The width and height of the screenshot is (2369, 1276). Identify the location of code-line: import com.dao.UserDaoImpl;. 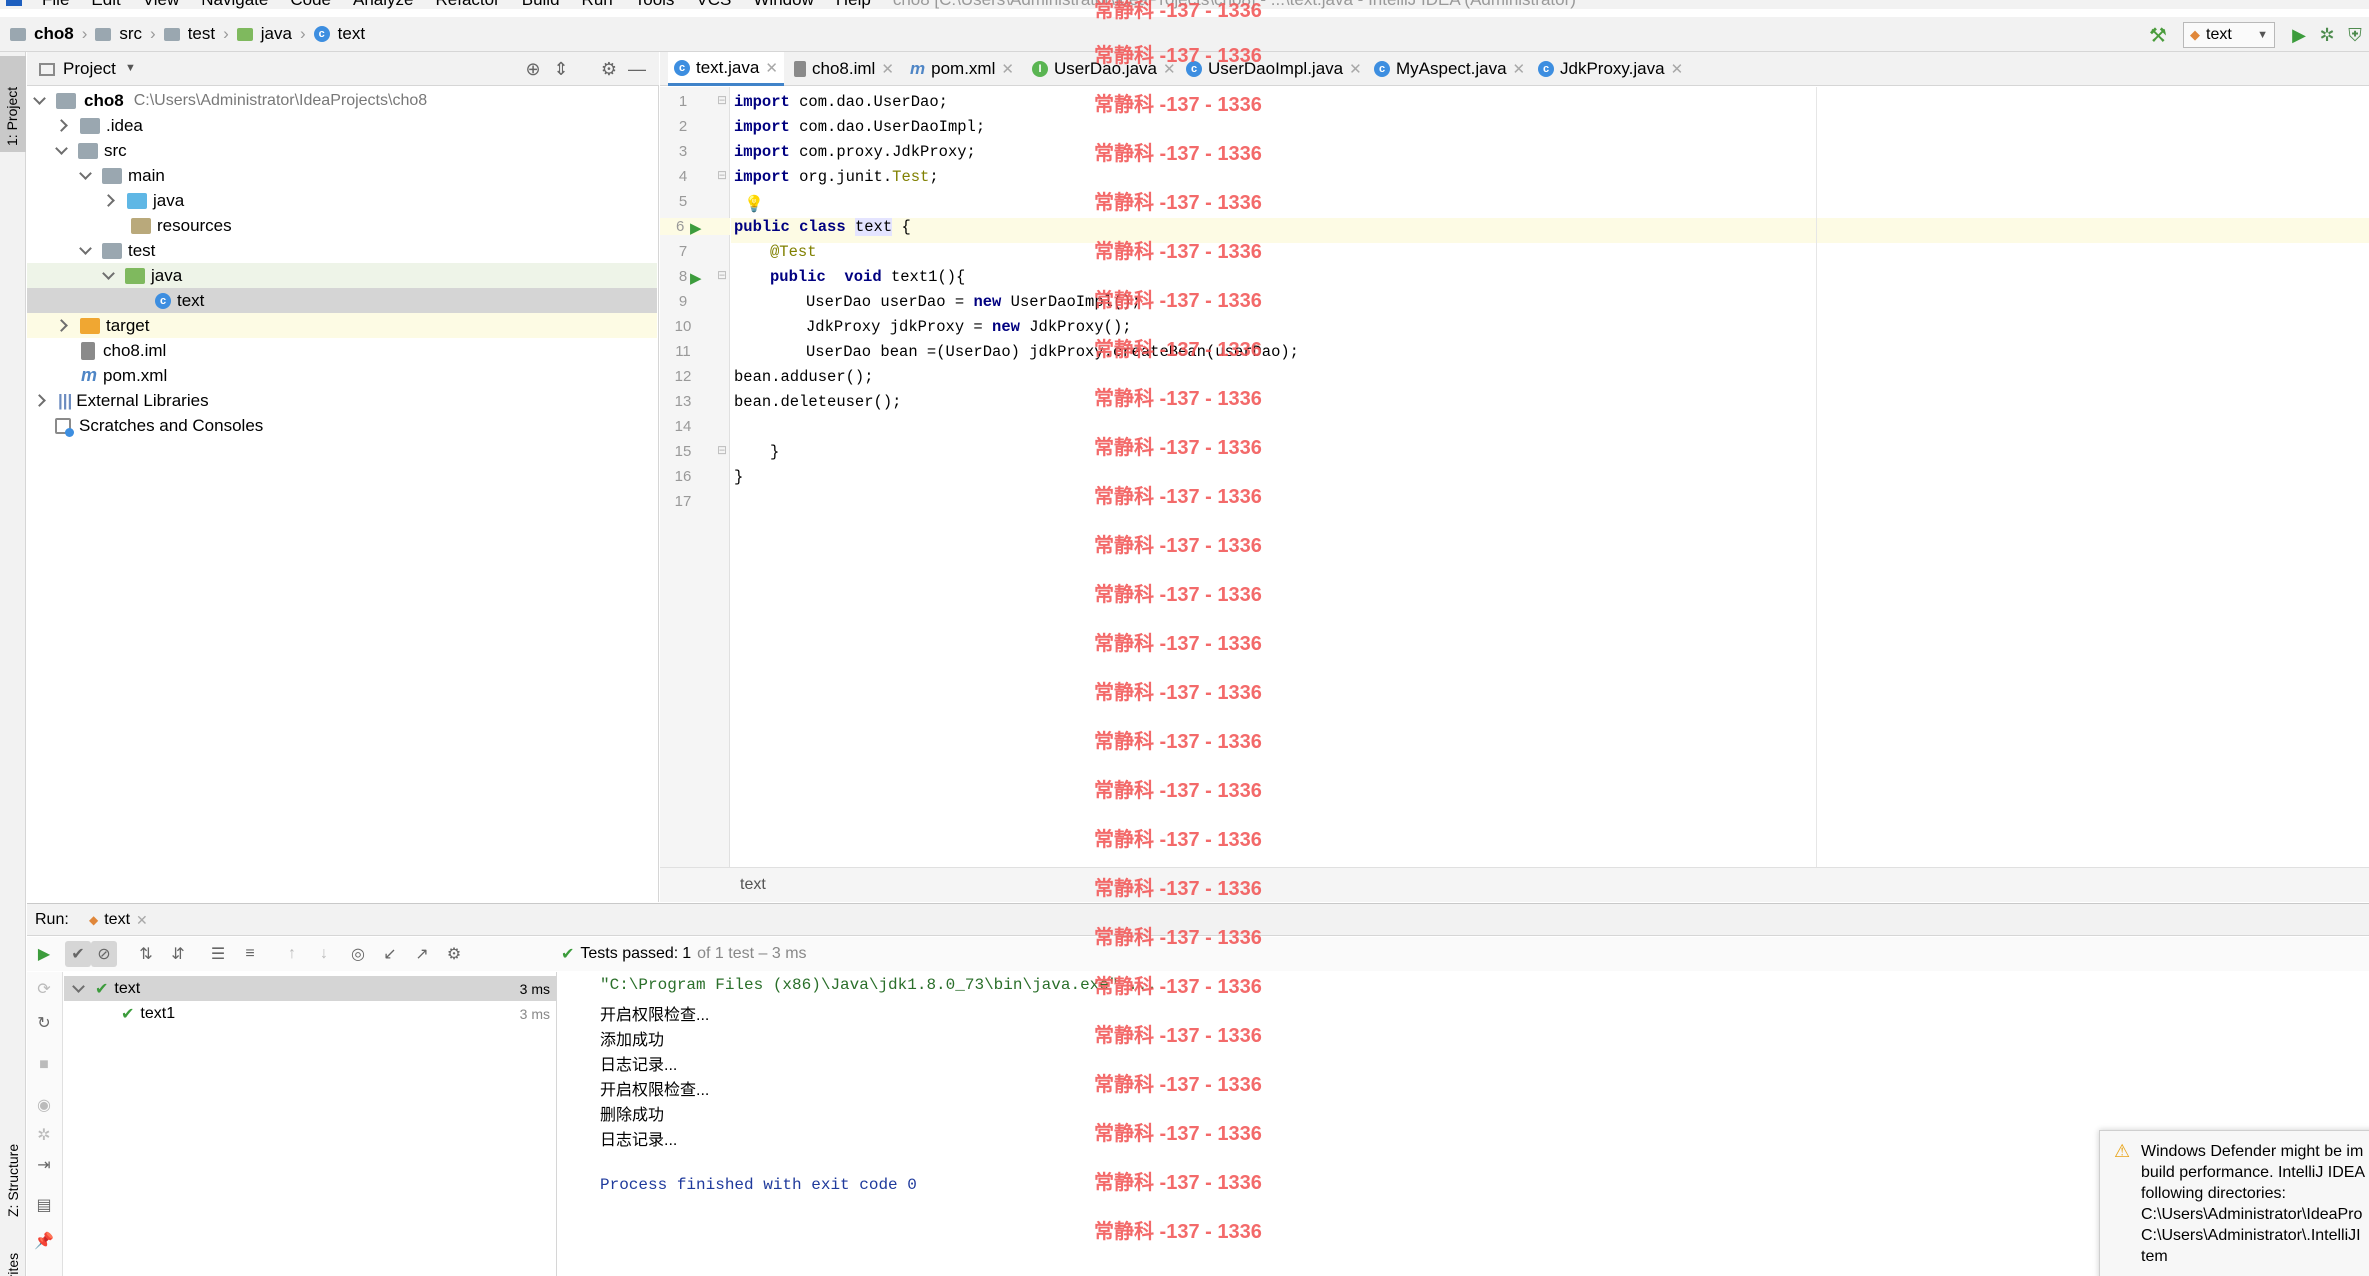
(860, 127).